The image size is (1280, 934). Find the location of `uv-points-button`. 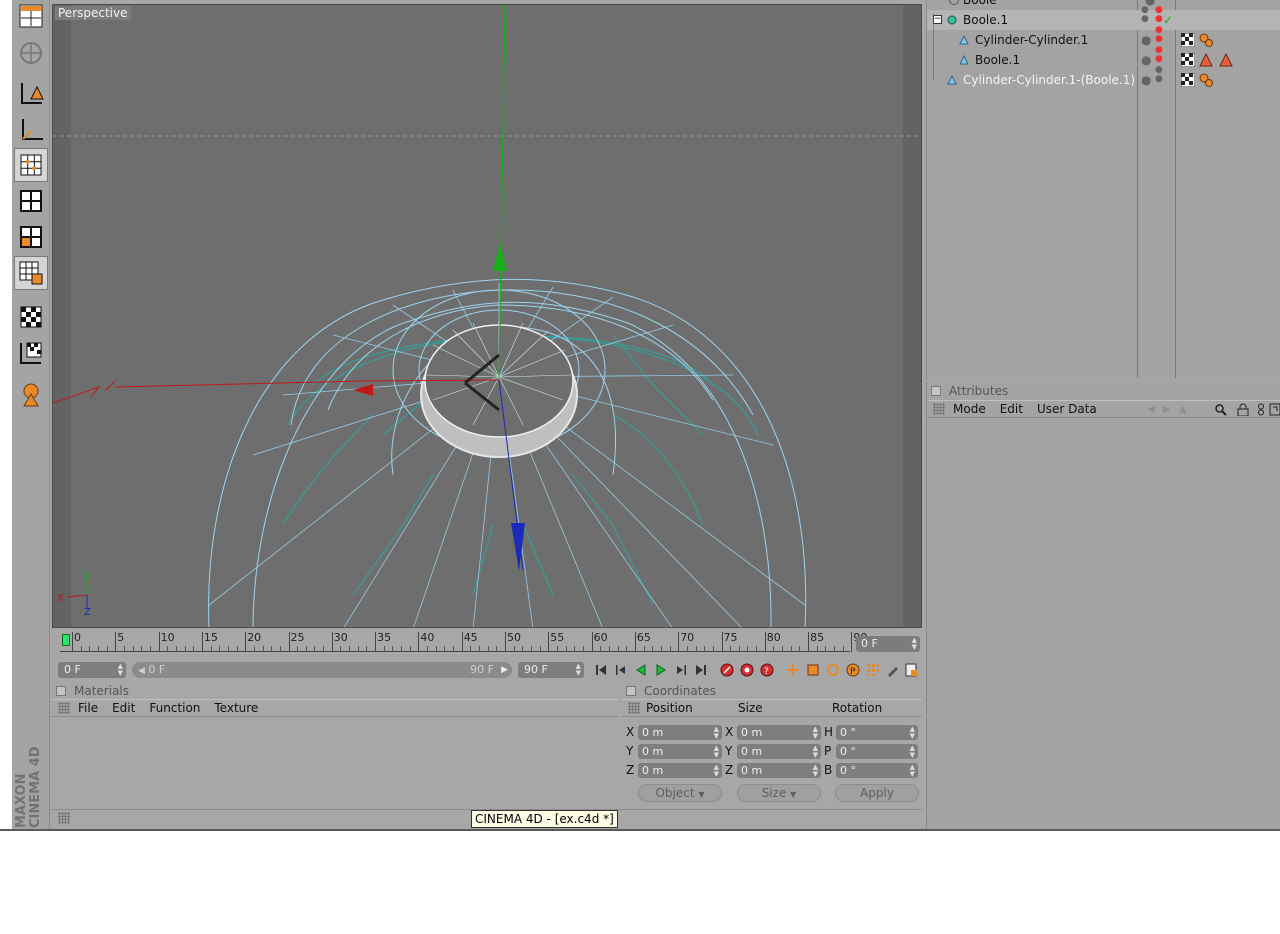

uv-points-button is located at coordinates (31, 273).